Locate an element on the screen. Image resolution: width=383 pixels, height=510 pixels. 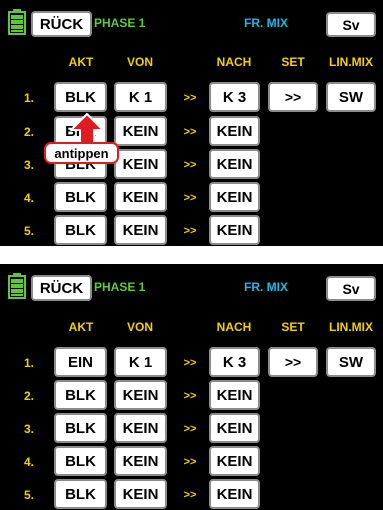
akt-button: EIN is located at coordinates (80, 362).